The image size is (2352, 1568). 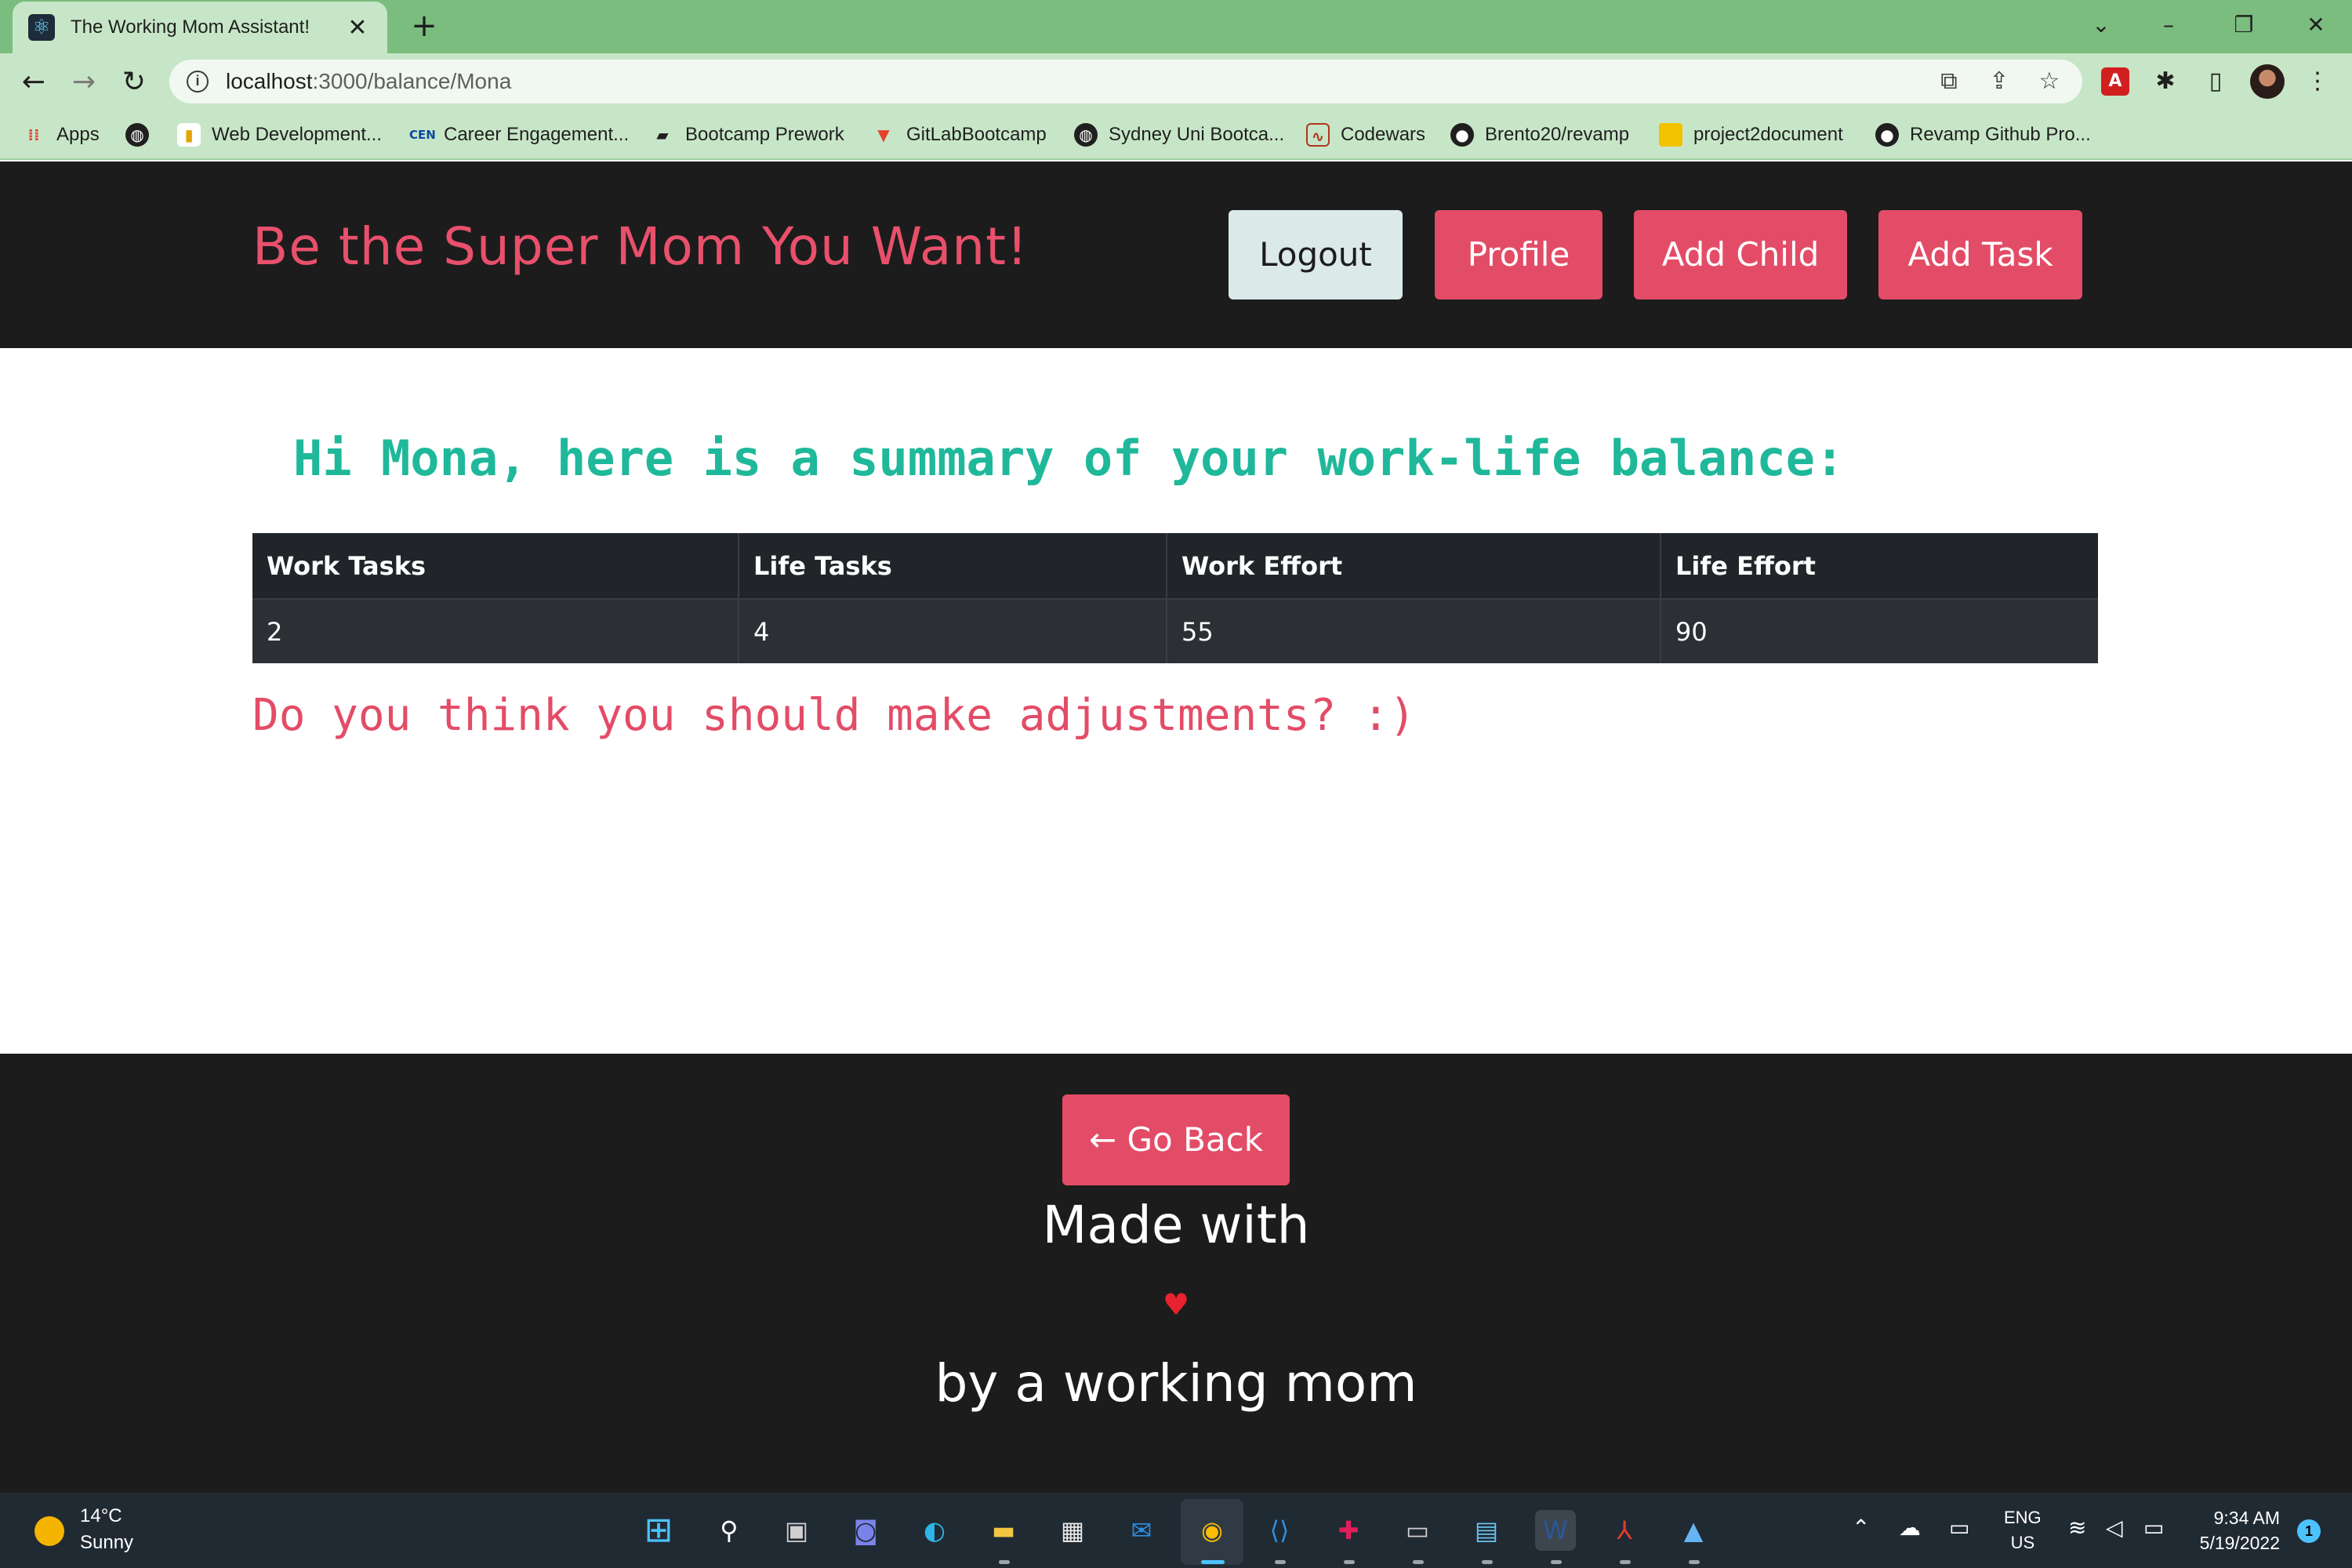 I want to click on onedrive-cloud-icon: ☁, so click(x=1910, y=1528).